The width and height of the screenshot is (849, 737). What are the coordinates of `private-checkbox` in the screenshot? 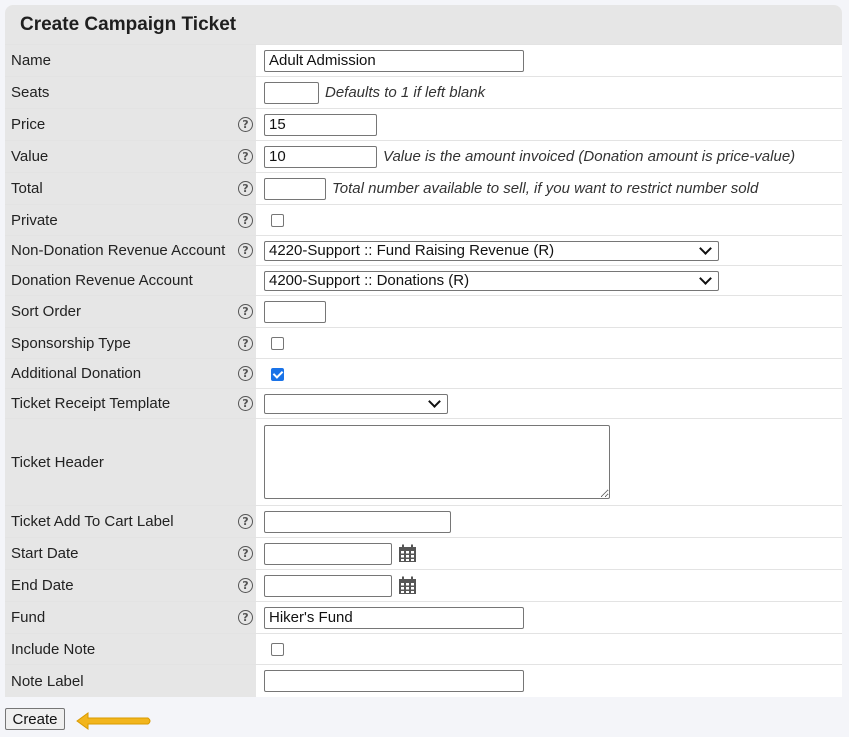 It's located at (277, 220).